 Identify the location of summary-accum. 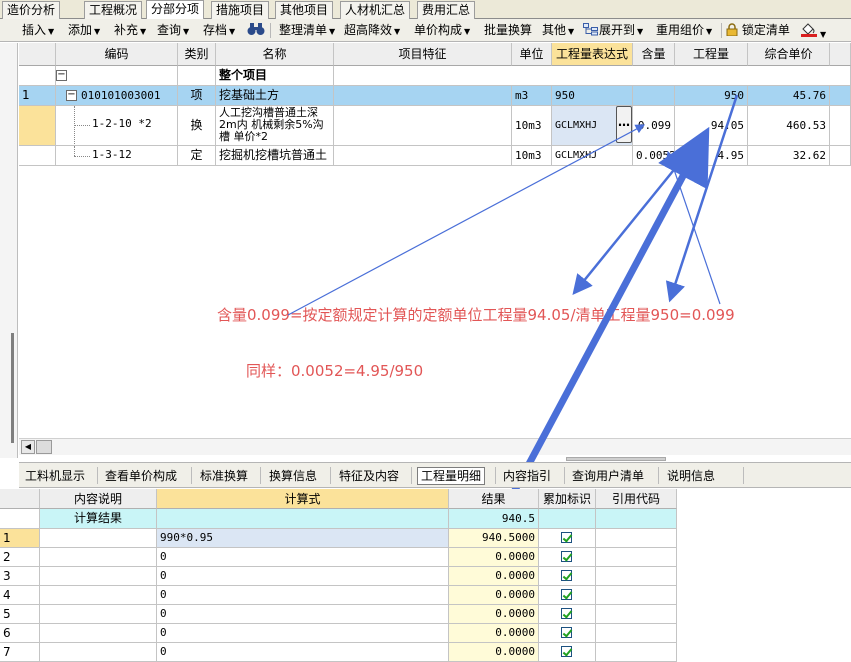
(567, 519).